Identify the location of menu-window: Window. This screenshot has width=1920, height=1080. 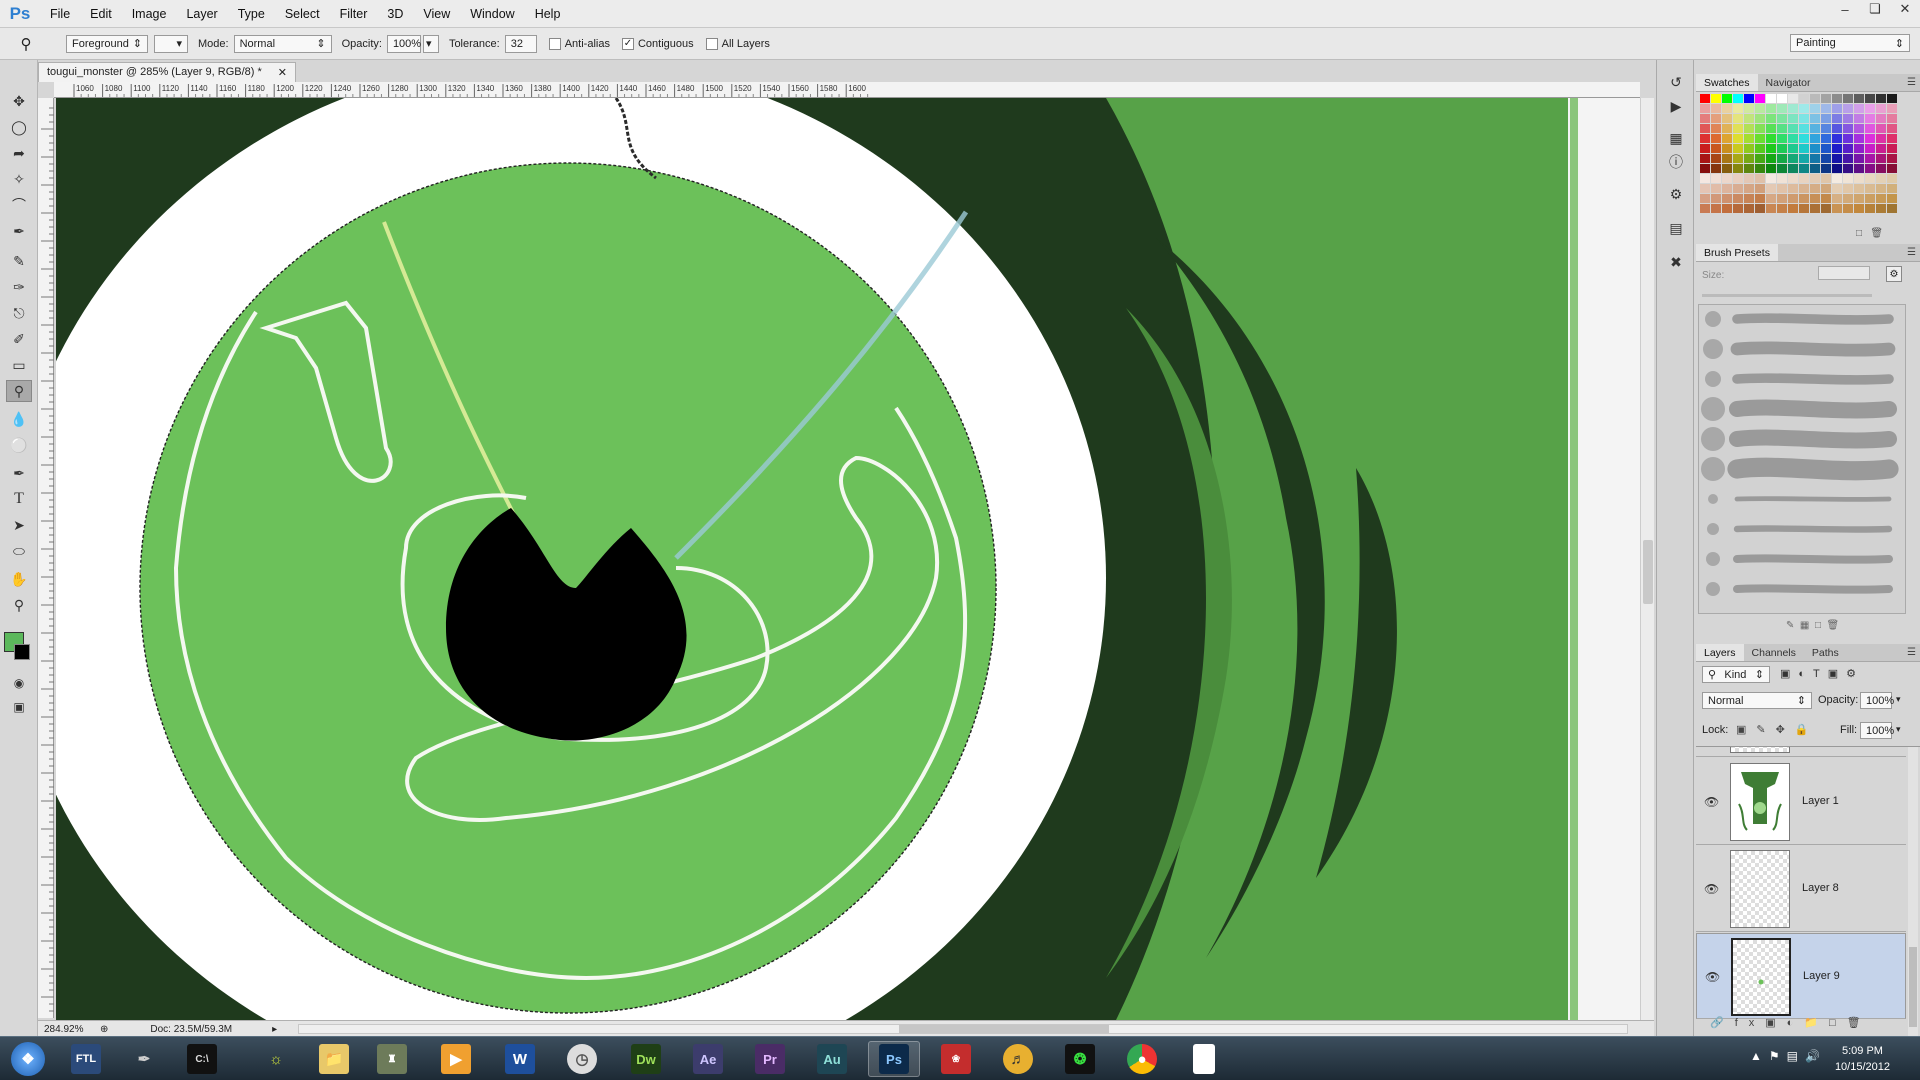
(492, 14).